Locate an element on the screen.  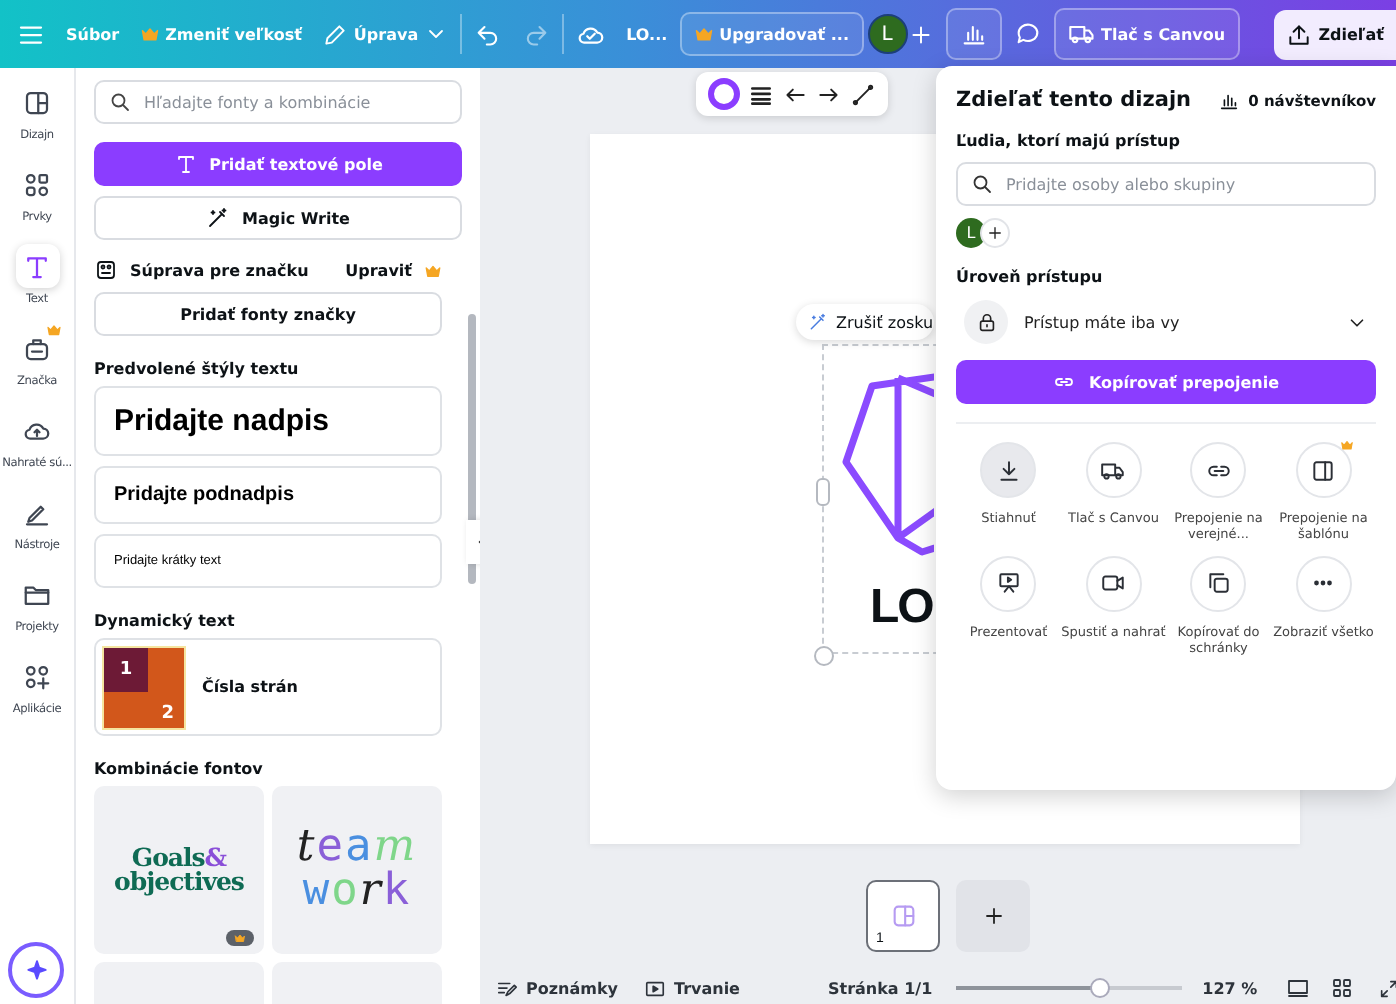
access-level-dropdown: Prístup máte iba vy is located at coordinates (1166, 322).